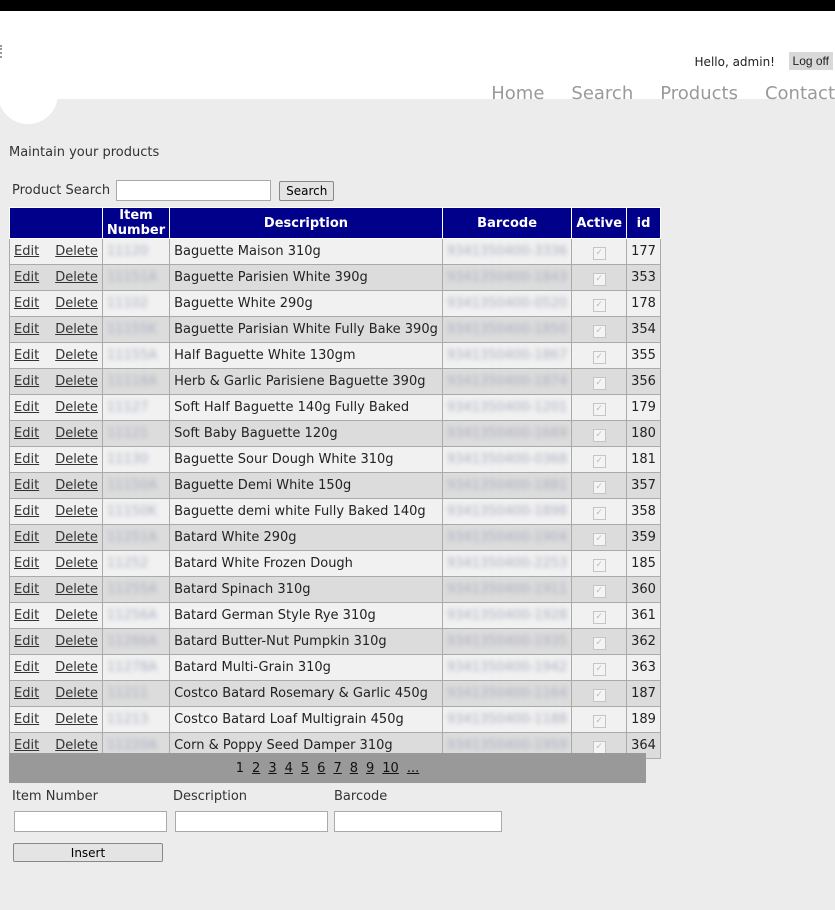 This screenshot has height=910, width=835. I want to click on barcode-text: 9341350400-1201, so click(507, 407).